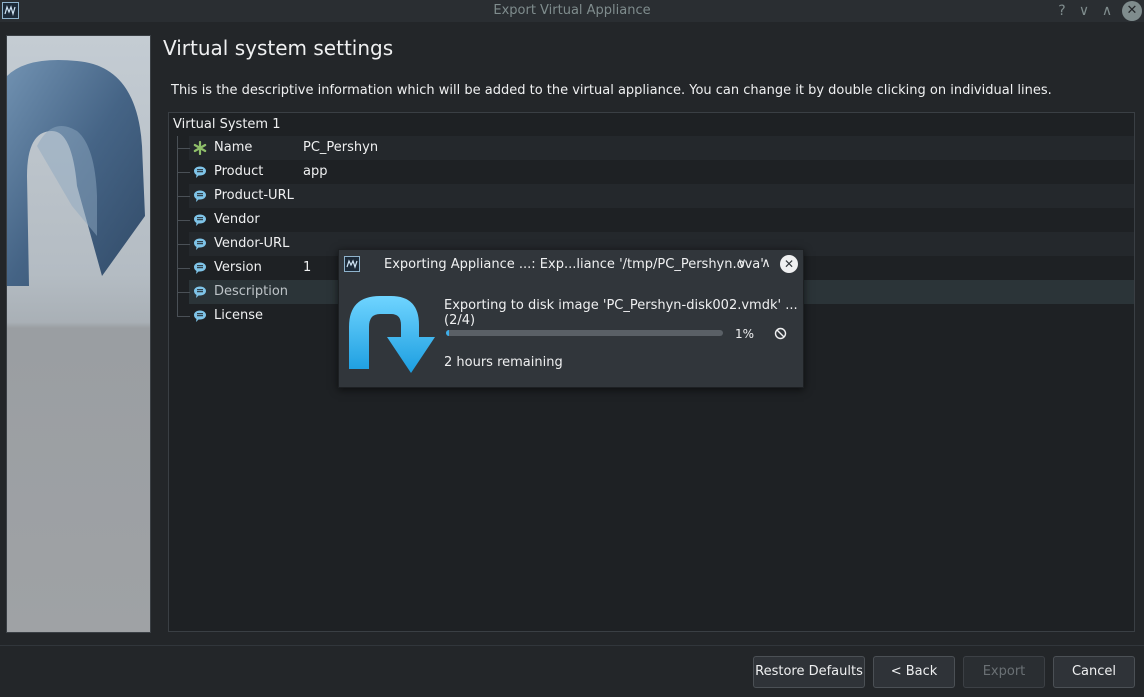  I want to click on cancel-operation-icon, so click(780, 333).